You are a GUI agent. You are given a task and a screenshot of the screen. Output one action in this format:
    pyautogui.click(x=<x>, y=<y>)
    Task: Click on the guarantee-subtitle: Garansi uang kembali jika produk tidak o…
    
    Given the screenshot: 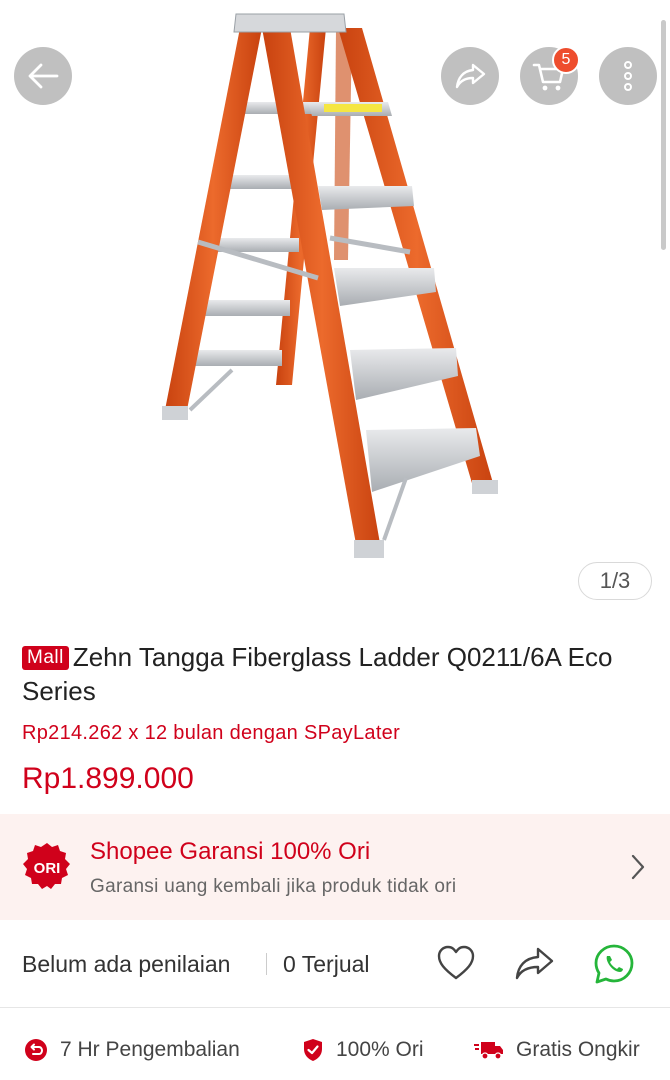 What is the action you would take?
    pyautogui.click(x=273, y=886)
    